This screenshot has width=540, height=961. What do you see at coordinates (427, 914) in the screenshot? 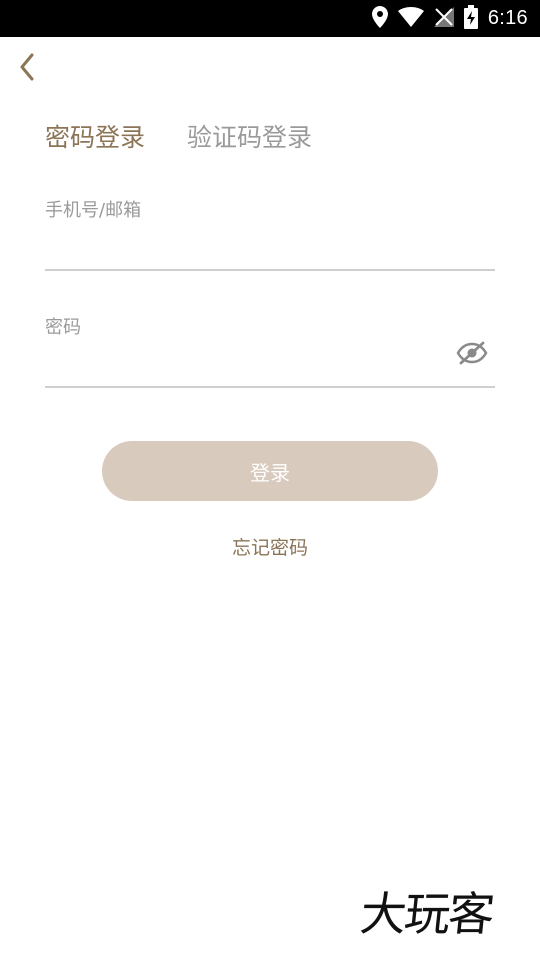
I see `svg-text: 大玩客` at bounding box center [427, 914].